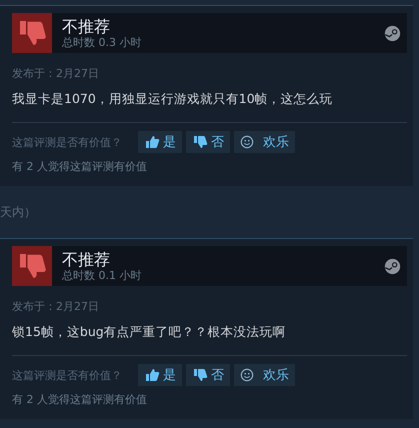 Image resolution: width=419 pixels, height=428 pixels. What do you see at coordinates (102, 43) in the screenshot?
I see `playtime: 总时数 0.3 小时` at bounding box center [102, 43].